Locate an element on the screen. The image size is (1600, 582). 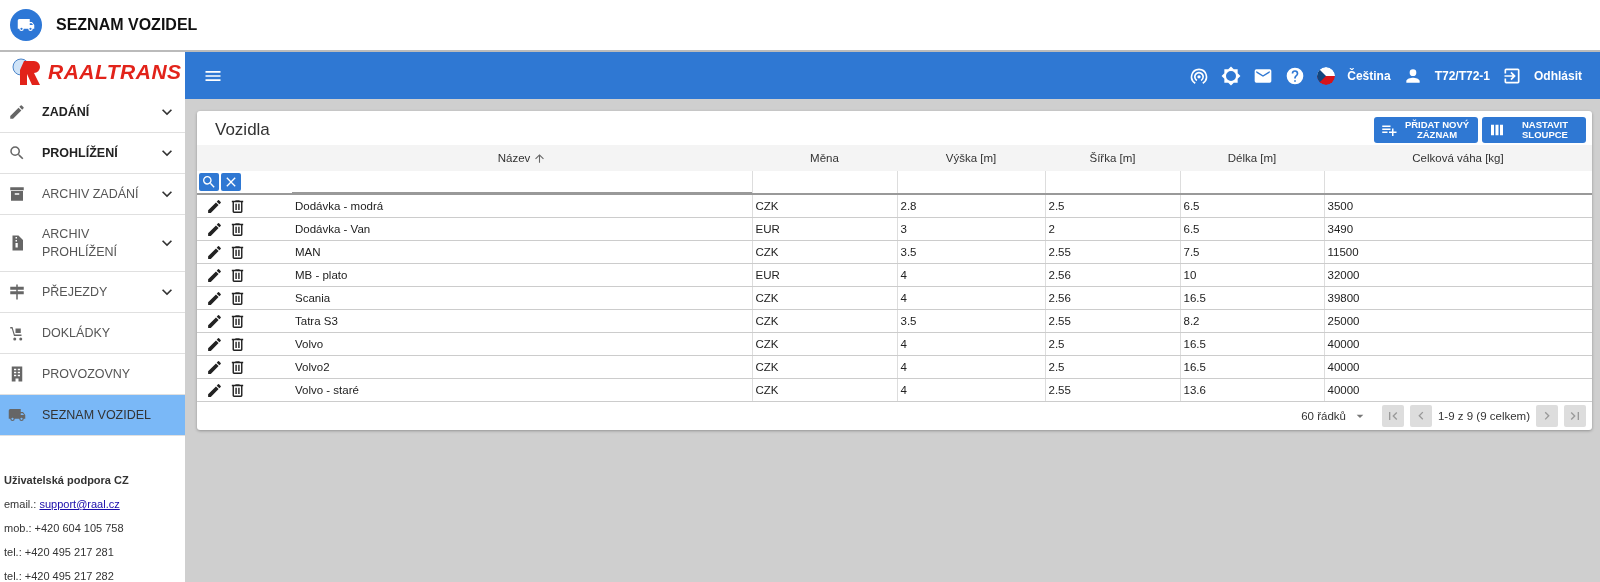
column-header: Celková váha [kg] is located at coordinates (1458, 158).